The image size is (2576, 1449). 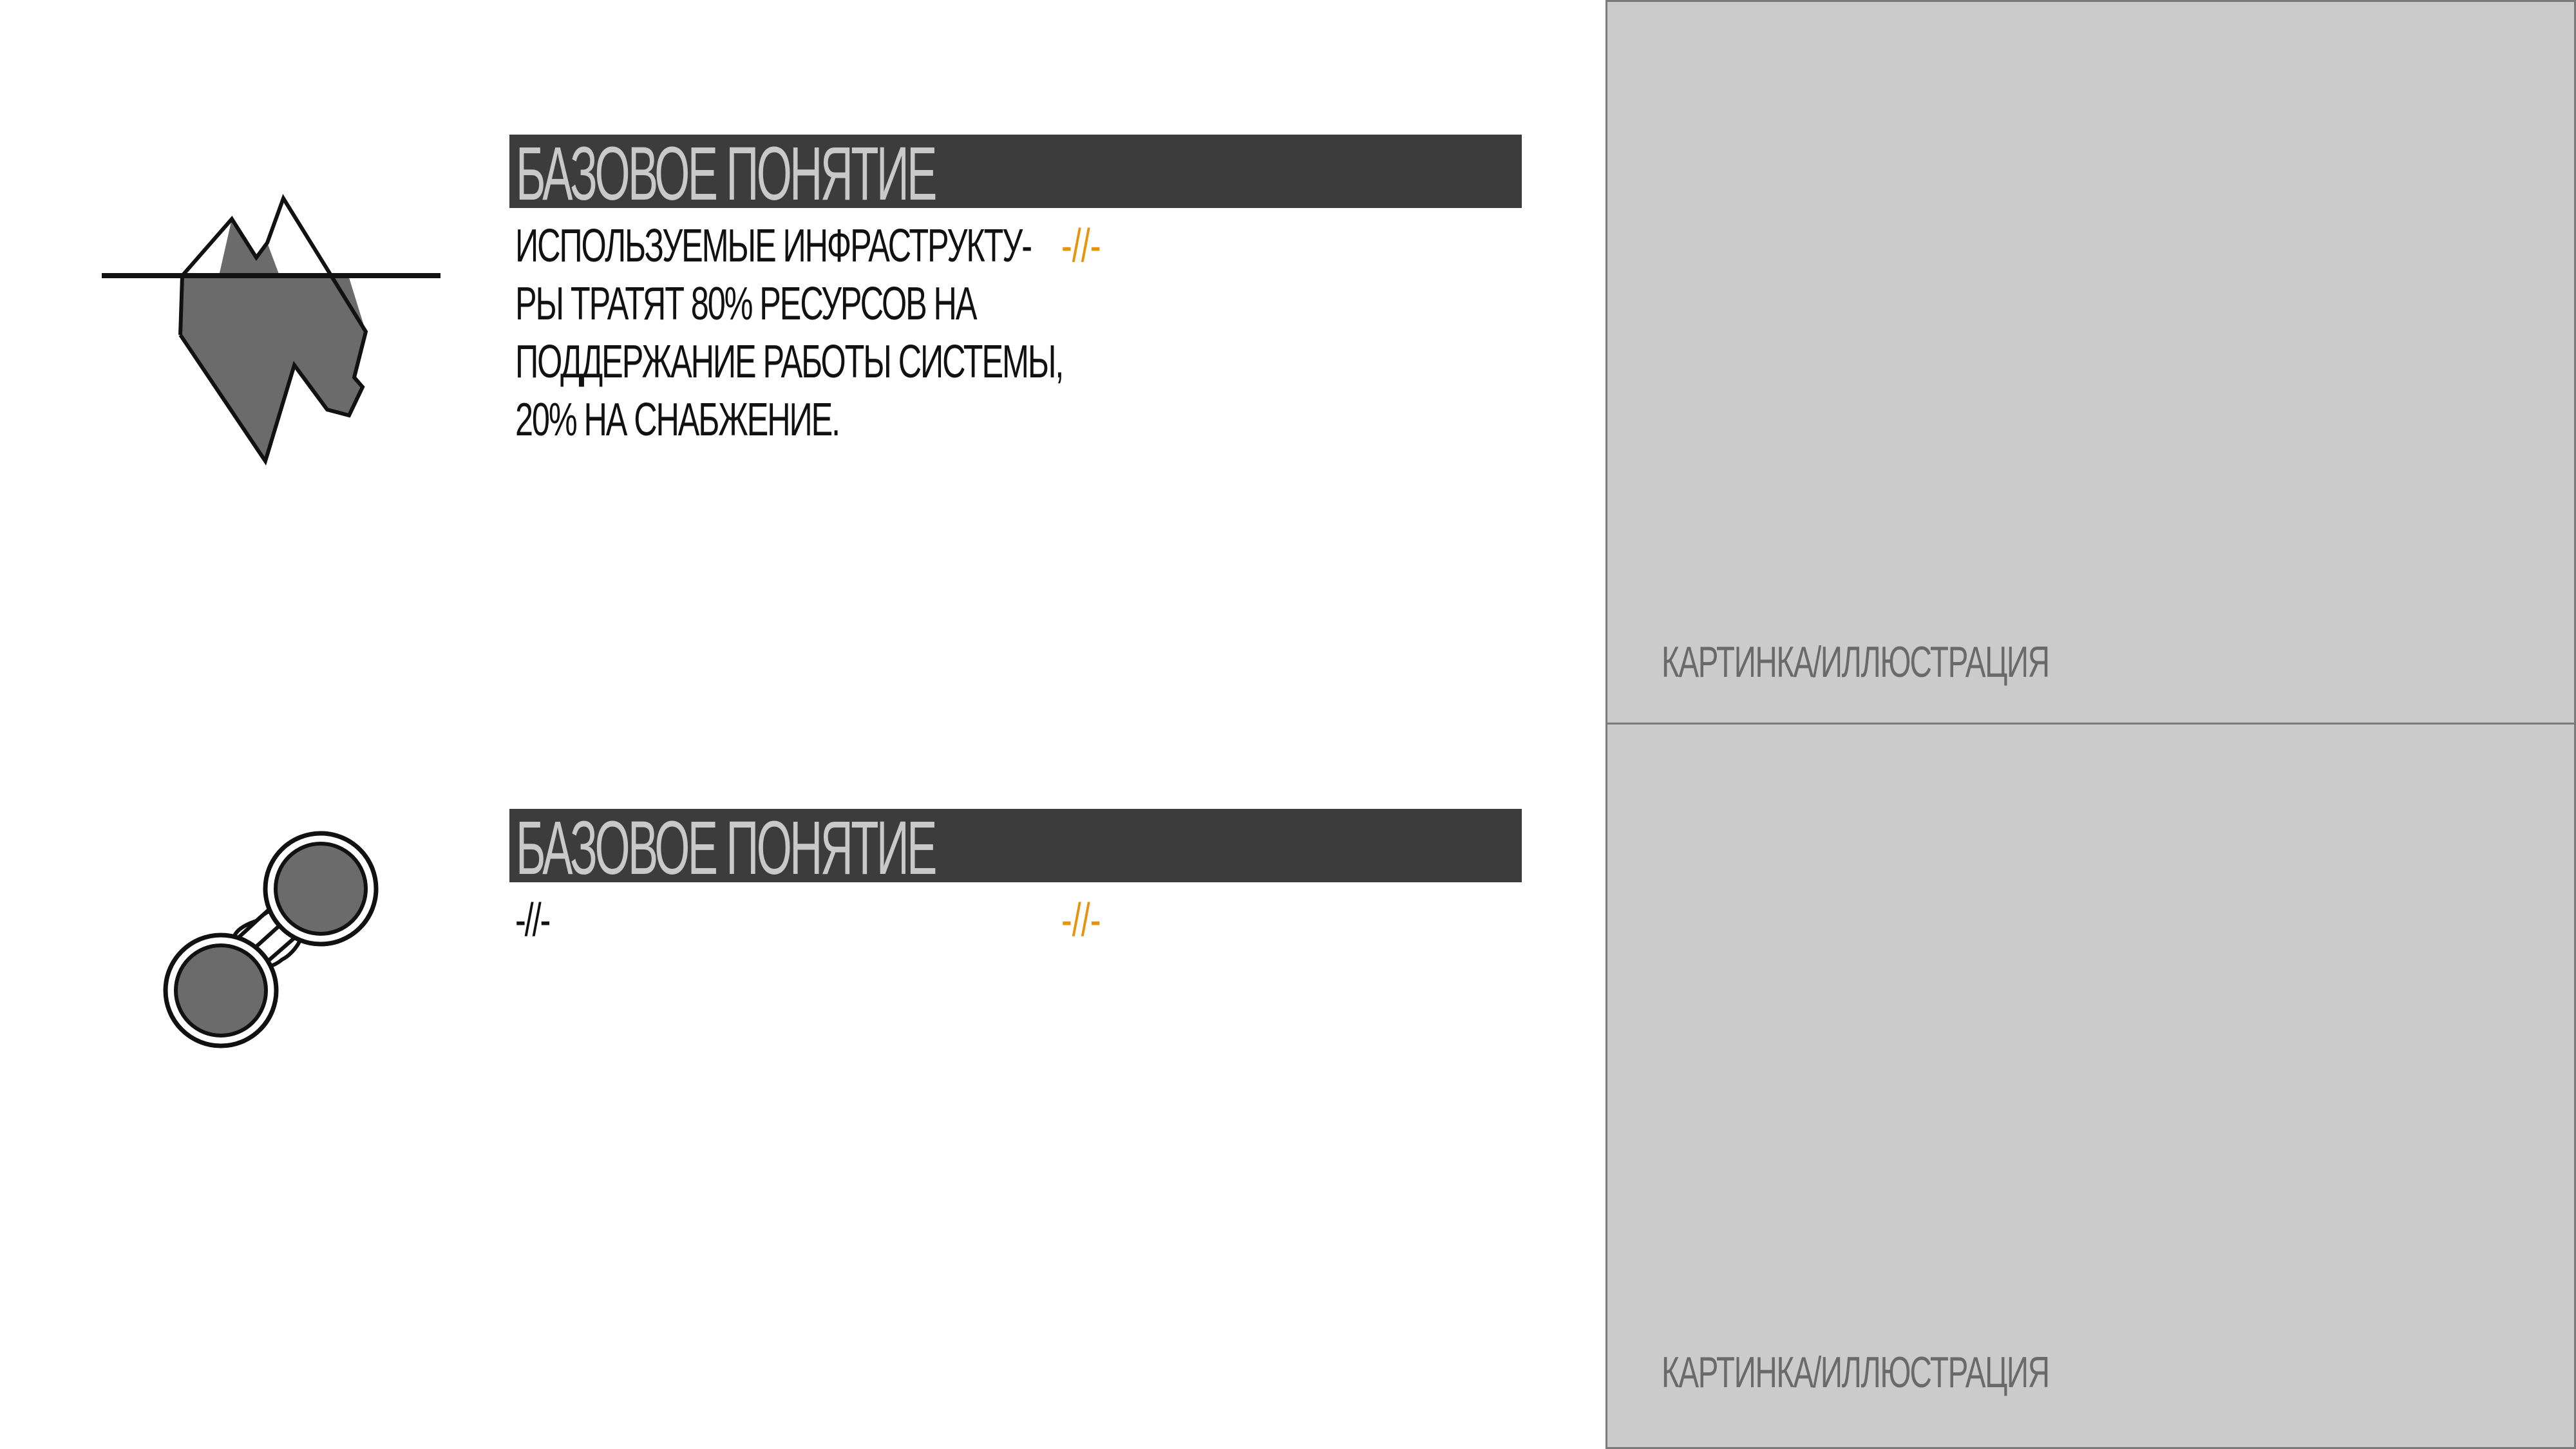 I want to click on concept-description: -//-, so click(x=745, y=920).